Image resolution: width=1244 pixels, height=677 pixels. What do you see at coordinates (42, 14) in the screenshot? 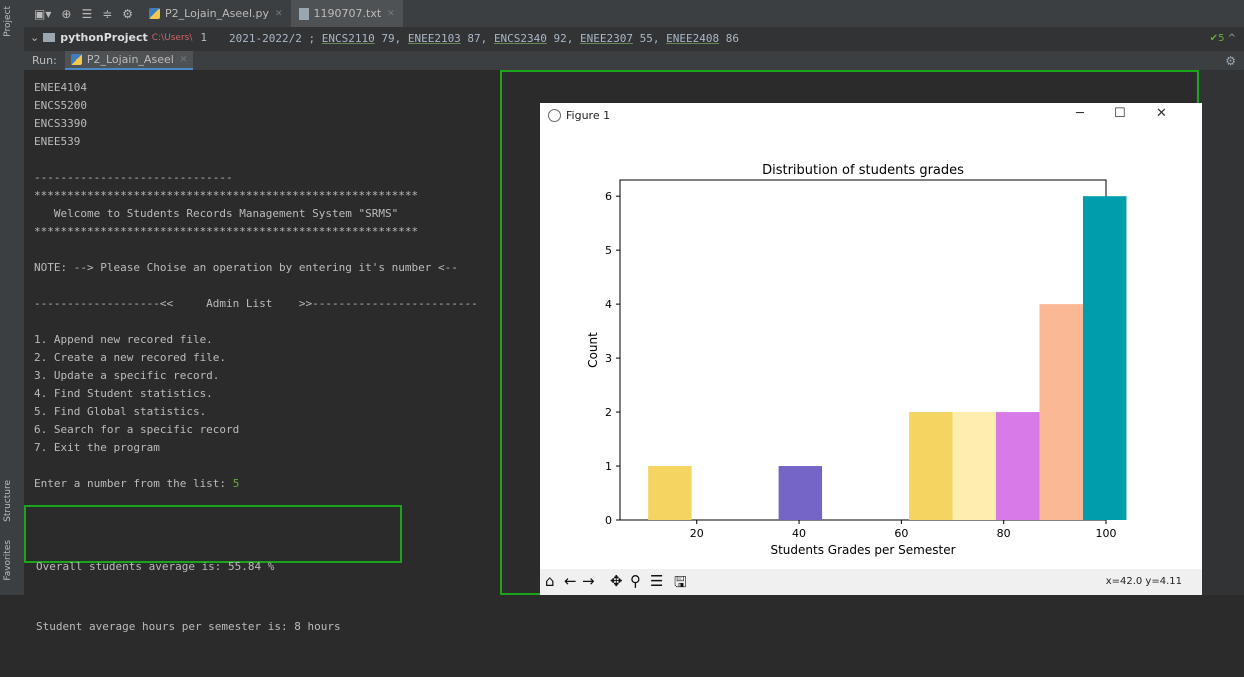
I see `layout-icon: ▣▾` at bounding box center [42, 14].